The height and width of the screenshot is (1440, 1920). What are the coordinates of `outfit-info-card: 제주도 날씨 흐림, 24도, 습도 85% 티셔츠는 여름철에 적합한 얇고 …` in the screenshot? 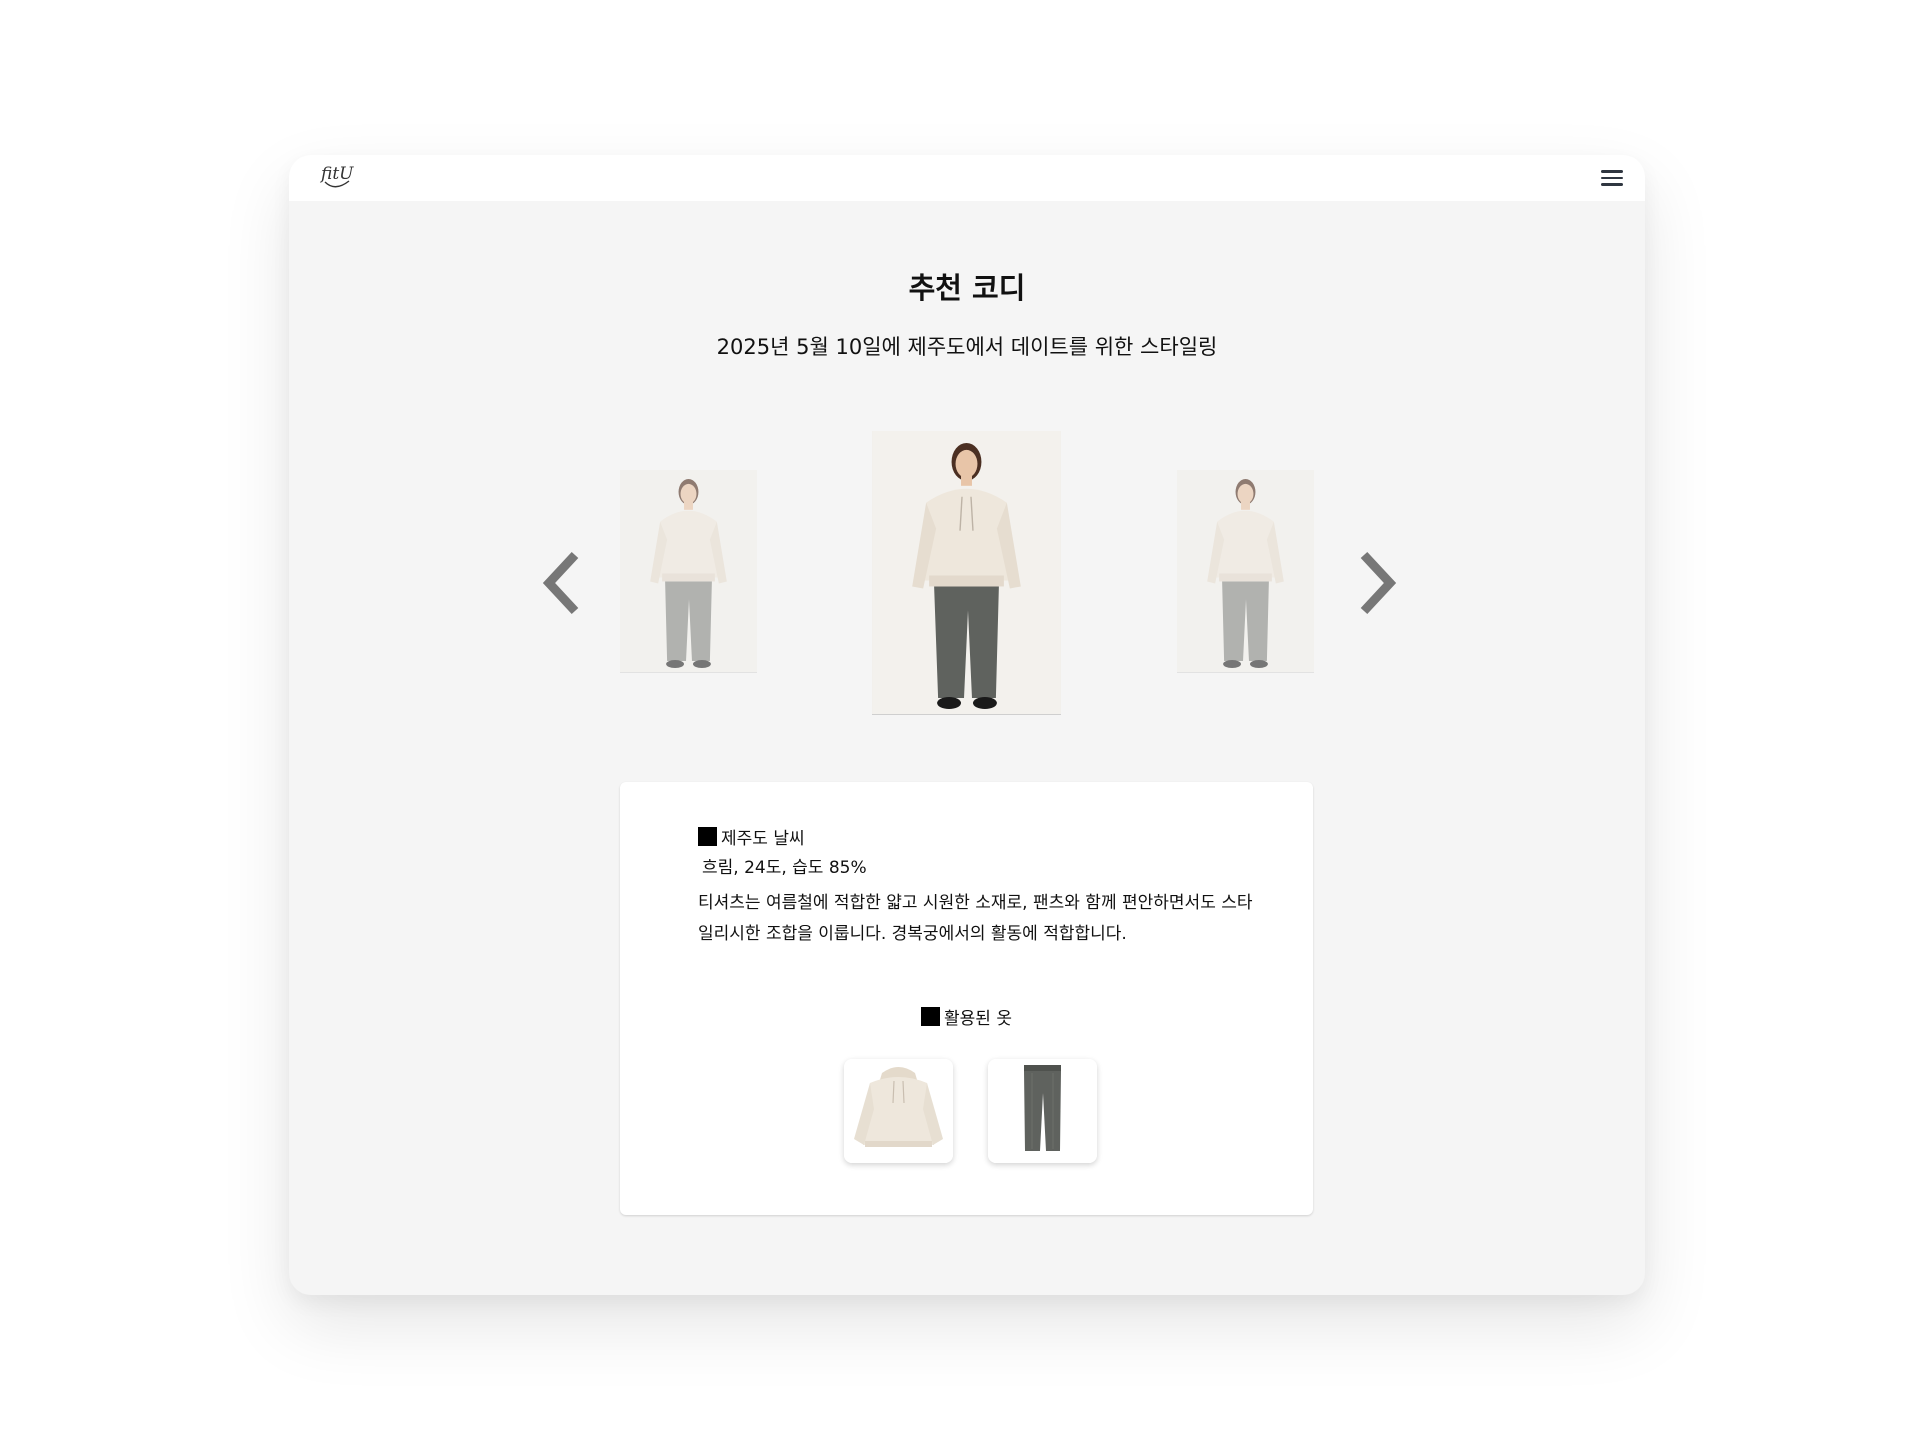 It's located at (966, 998).